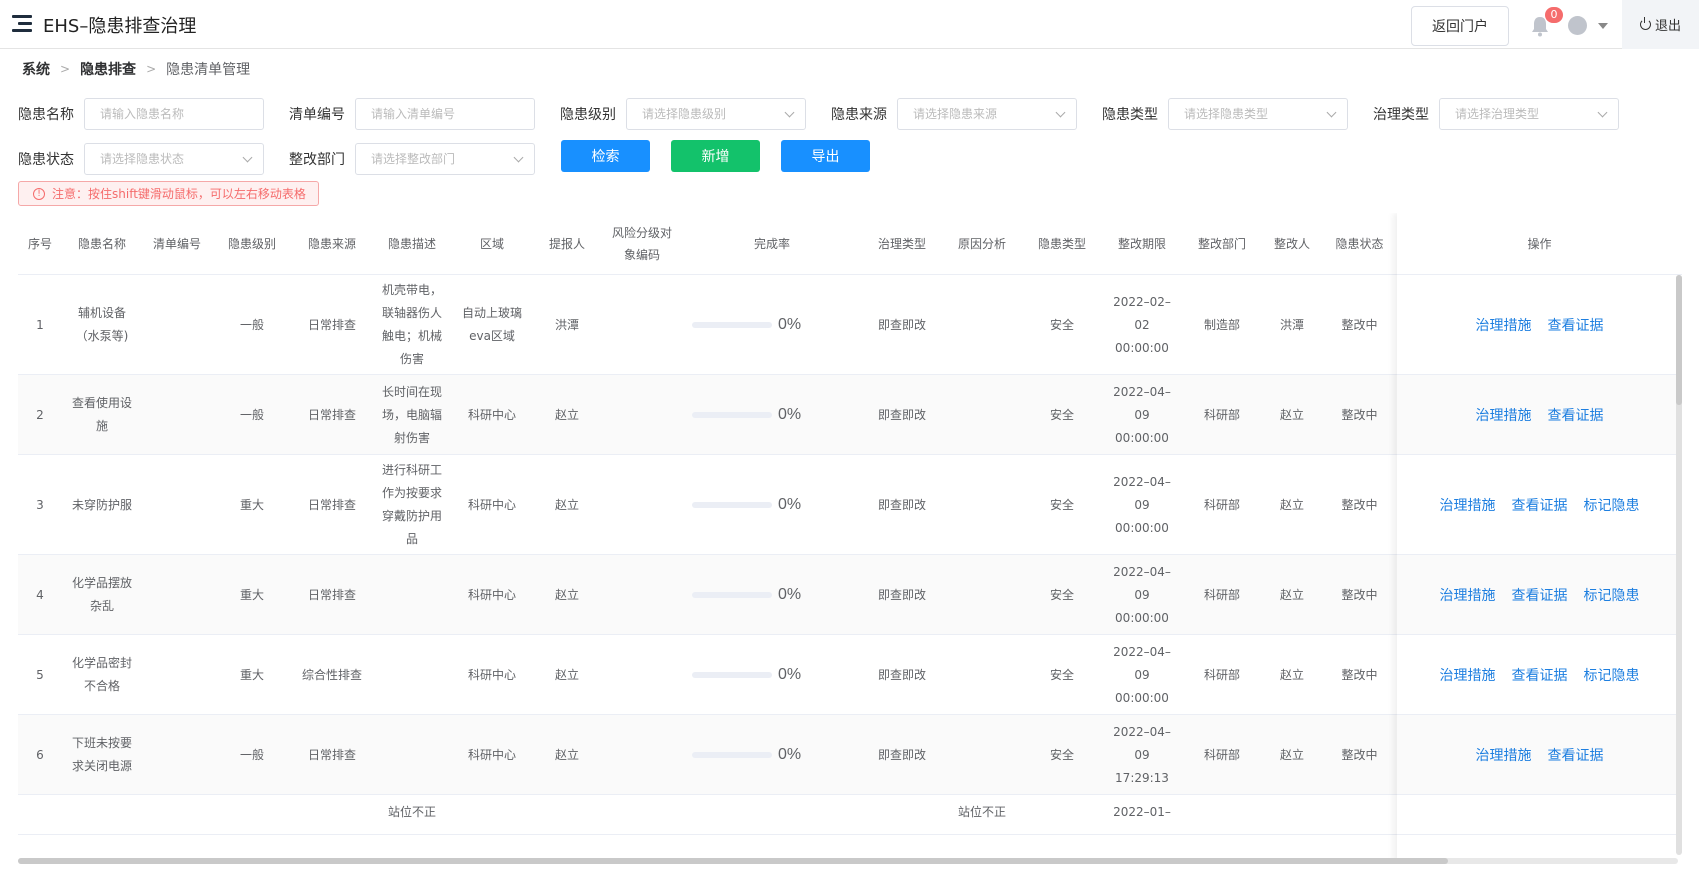  Describe the element at coordinates (176, 244) in the screenshot. I see `column-header: 清单编号` at that location.